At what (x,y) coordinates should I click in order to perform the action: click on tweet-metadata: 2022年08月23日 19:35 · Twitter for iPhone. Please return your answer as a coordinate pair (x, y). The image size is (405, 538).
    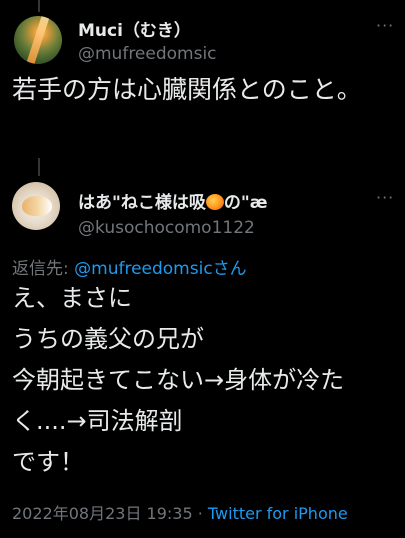
    Looking at the image, I should click on (180, 512).